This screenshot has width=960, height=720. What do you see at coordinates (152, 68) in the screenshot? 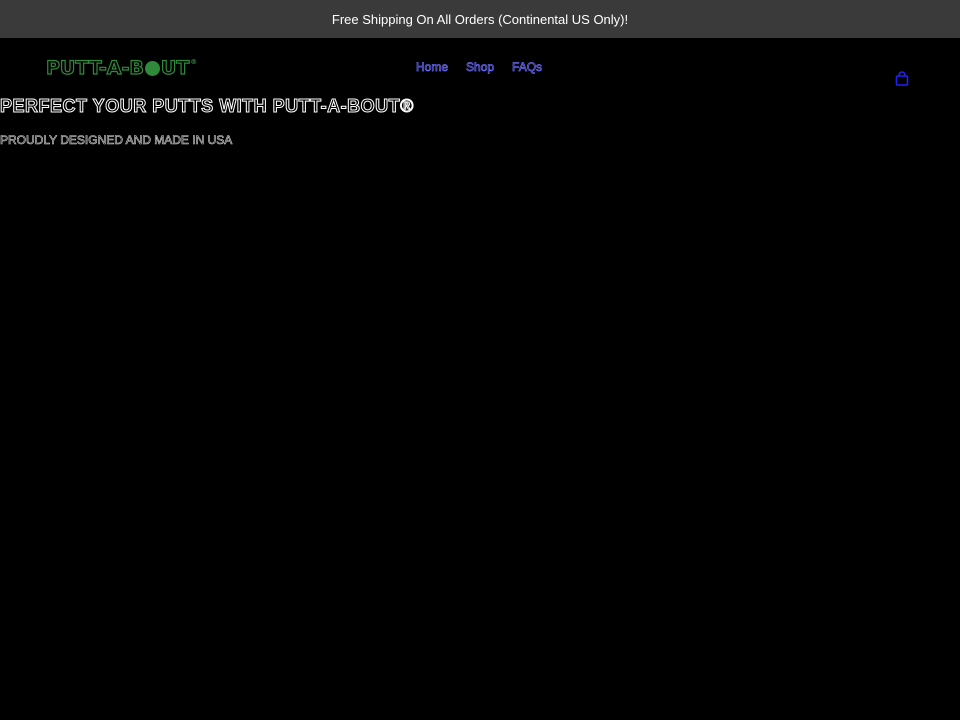
I see `golf-ball-icon` at bounding box center [152, 68].